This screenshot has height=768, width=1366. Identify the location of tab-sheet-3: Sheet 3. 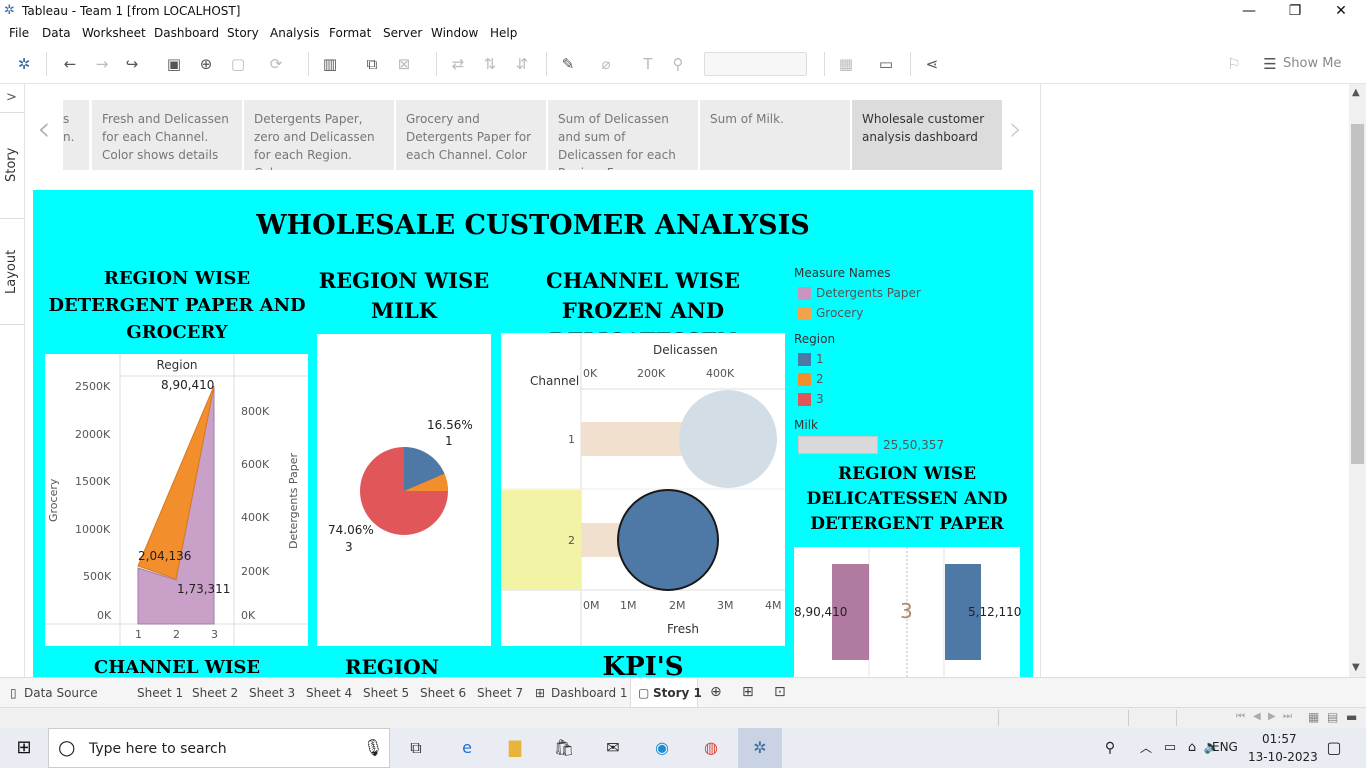
(272, 693).